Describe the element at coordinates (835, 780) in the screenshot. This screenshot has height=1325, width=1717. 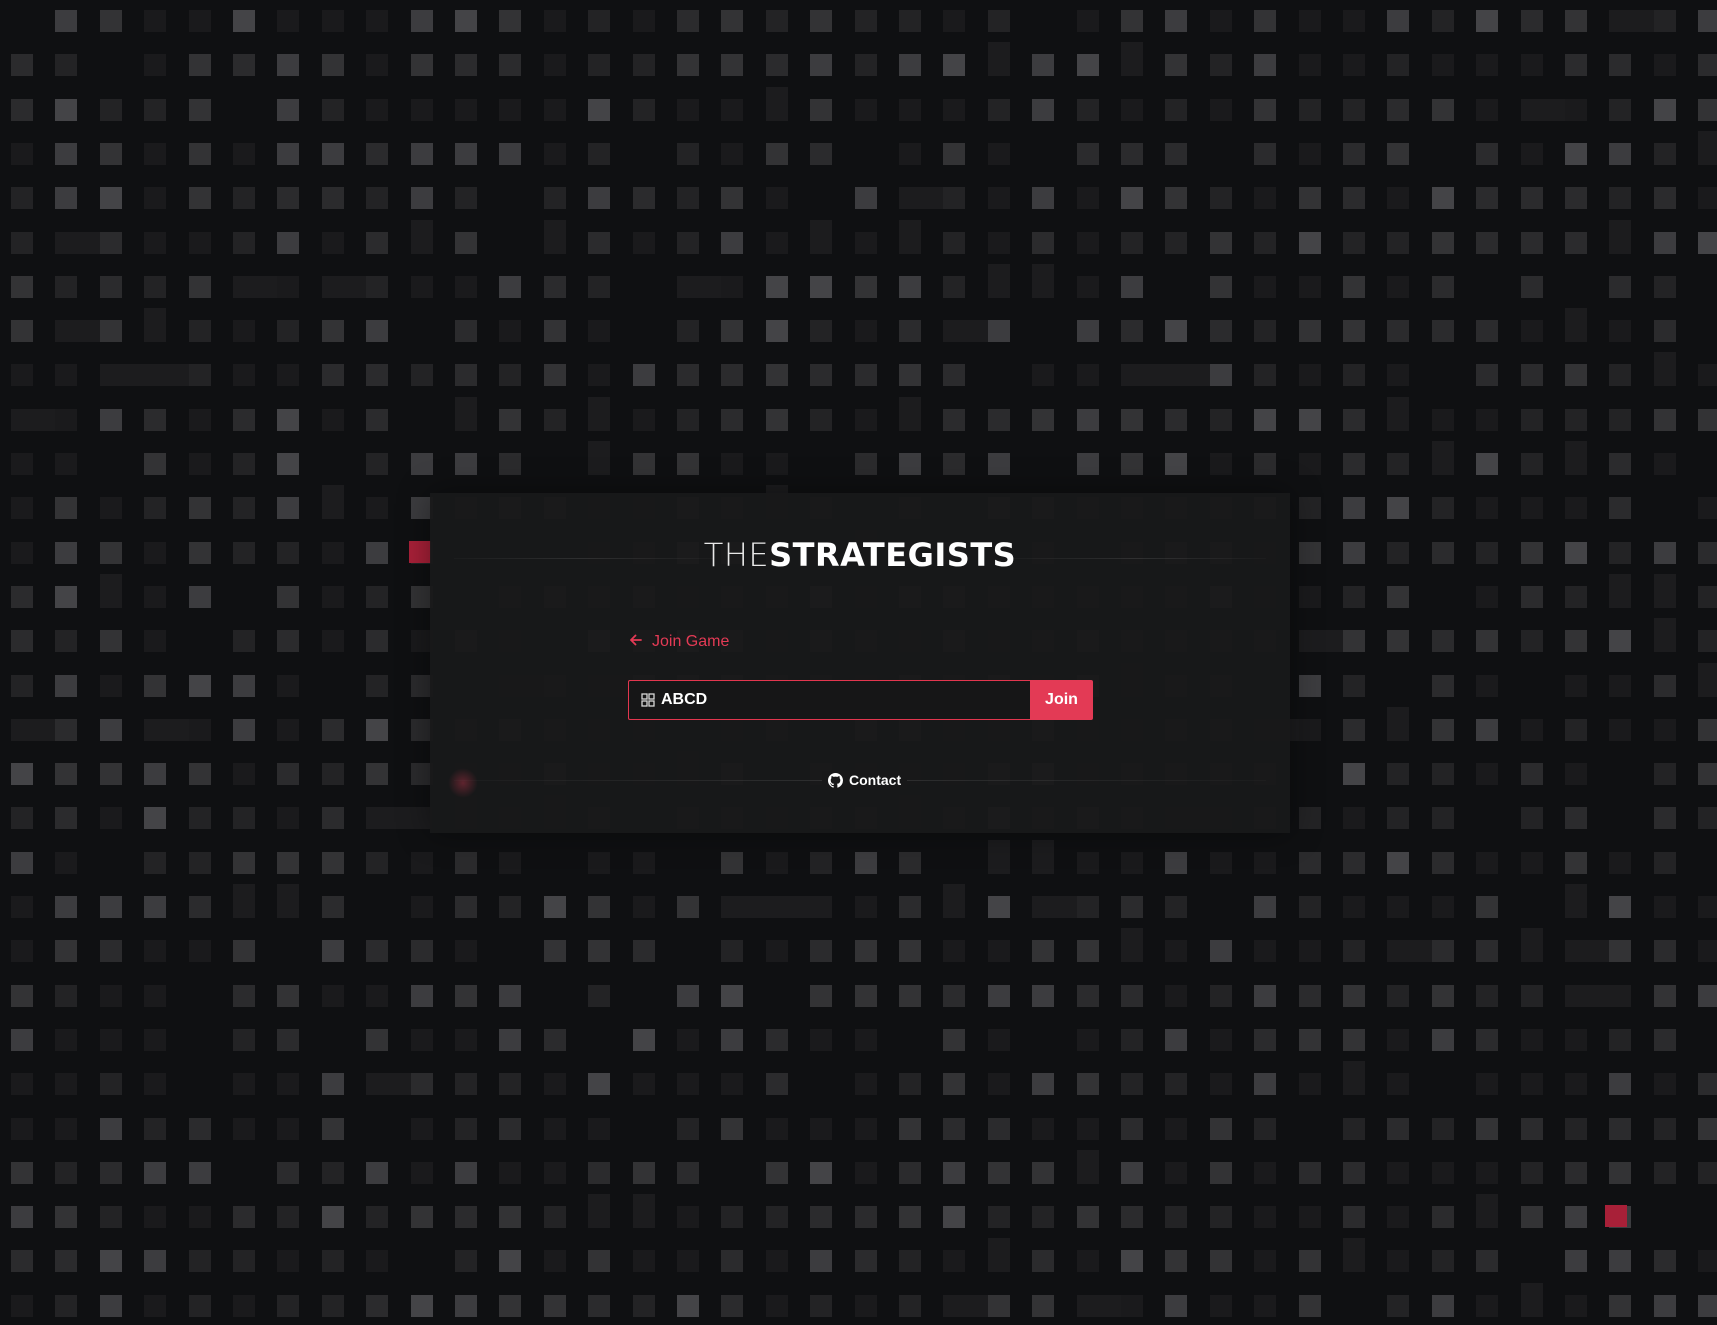
I see `github-icon` at that location.